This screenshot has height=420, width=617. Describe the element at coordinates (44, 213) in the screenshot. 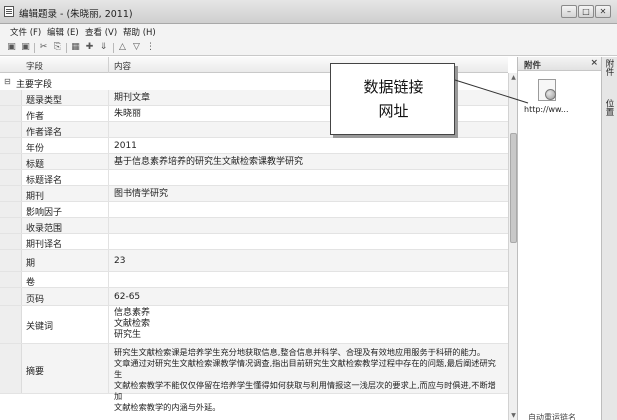

I see `field-label: 影响因子` at that location.